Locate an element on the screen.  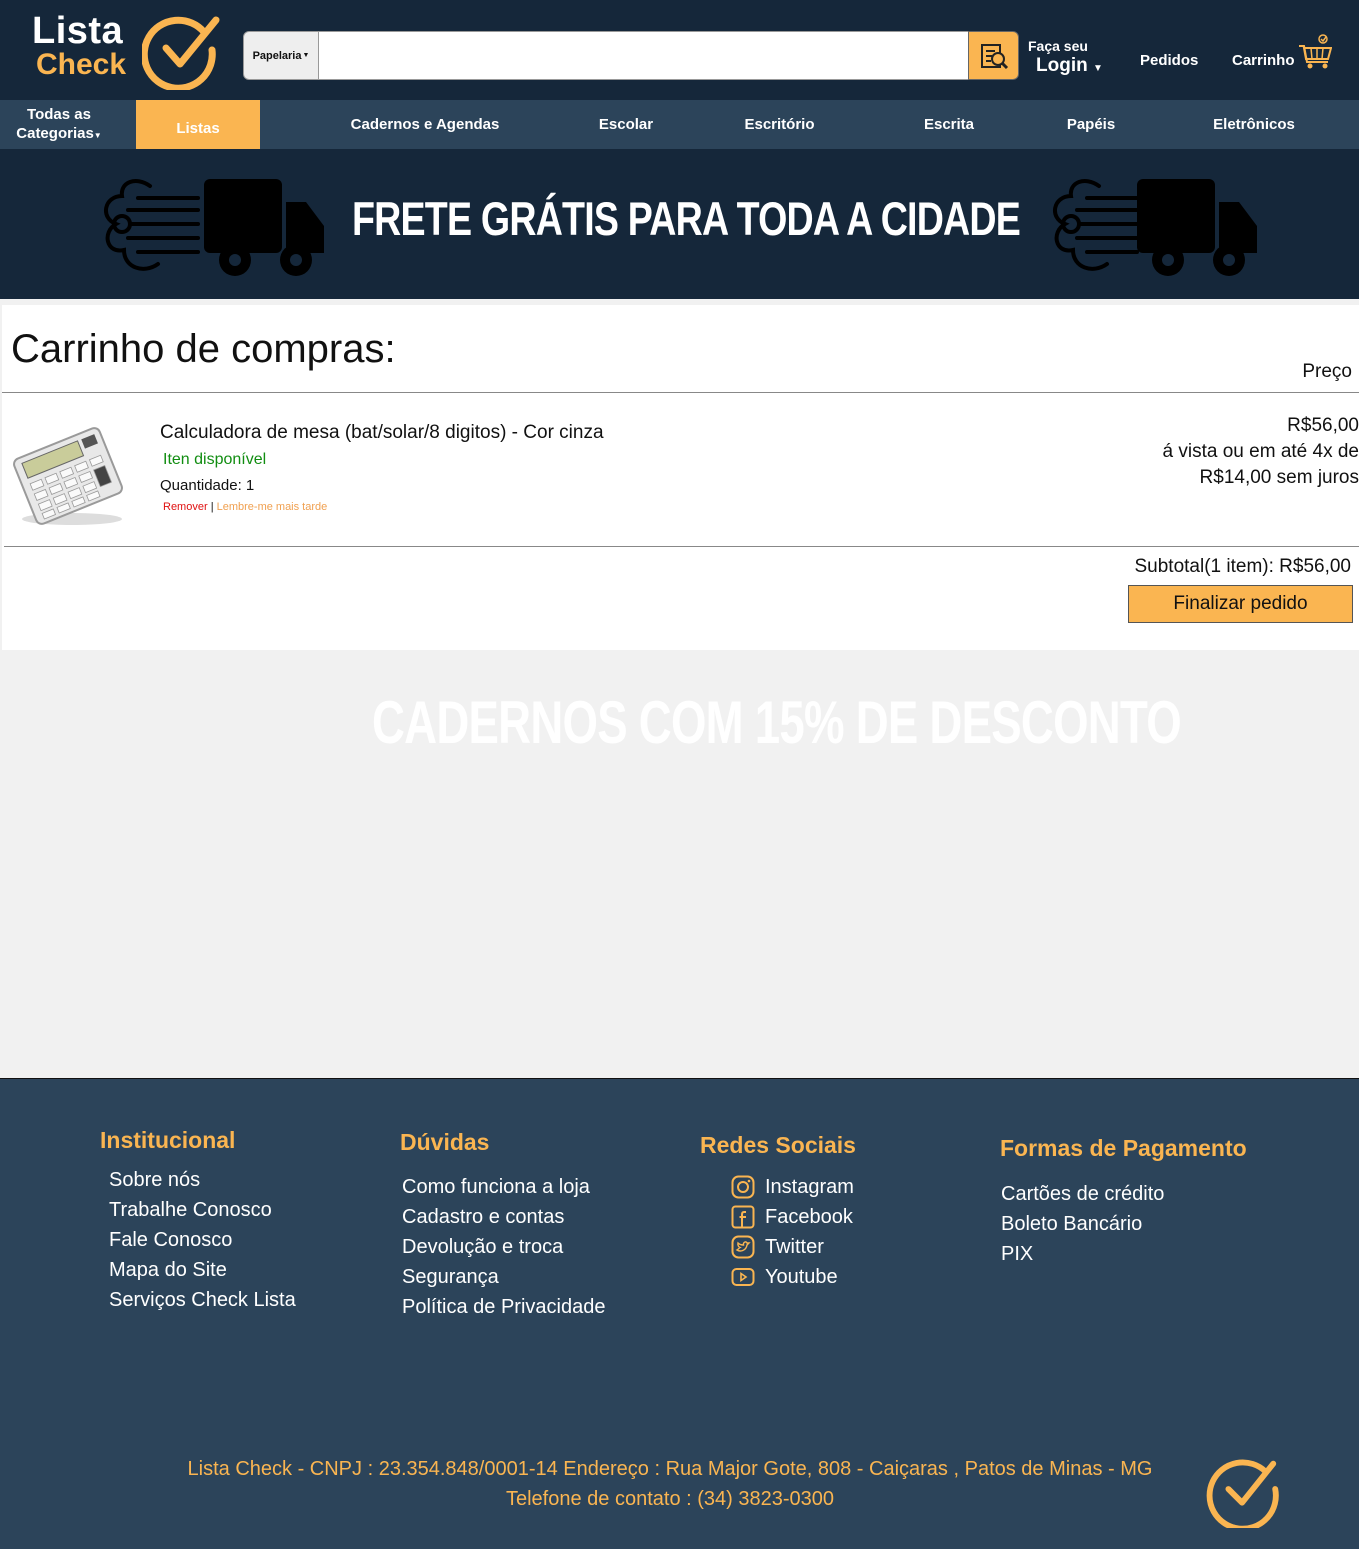
search-icon is located at coordinates (994, 56).